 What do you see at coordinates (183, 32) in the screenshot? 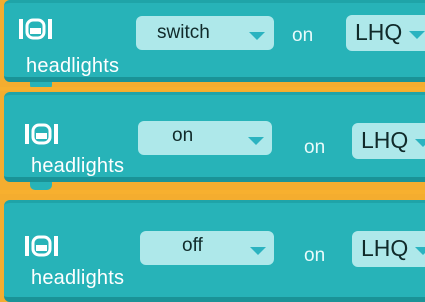
I see `action-value: switch` at bounding box center [183, 32].